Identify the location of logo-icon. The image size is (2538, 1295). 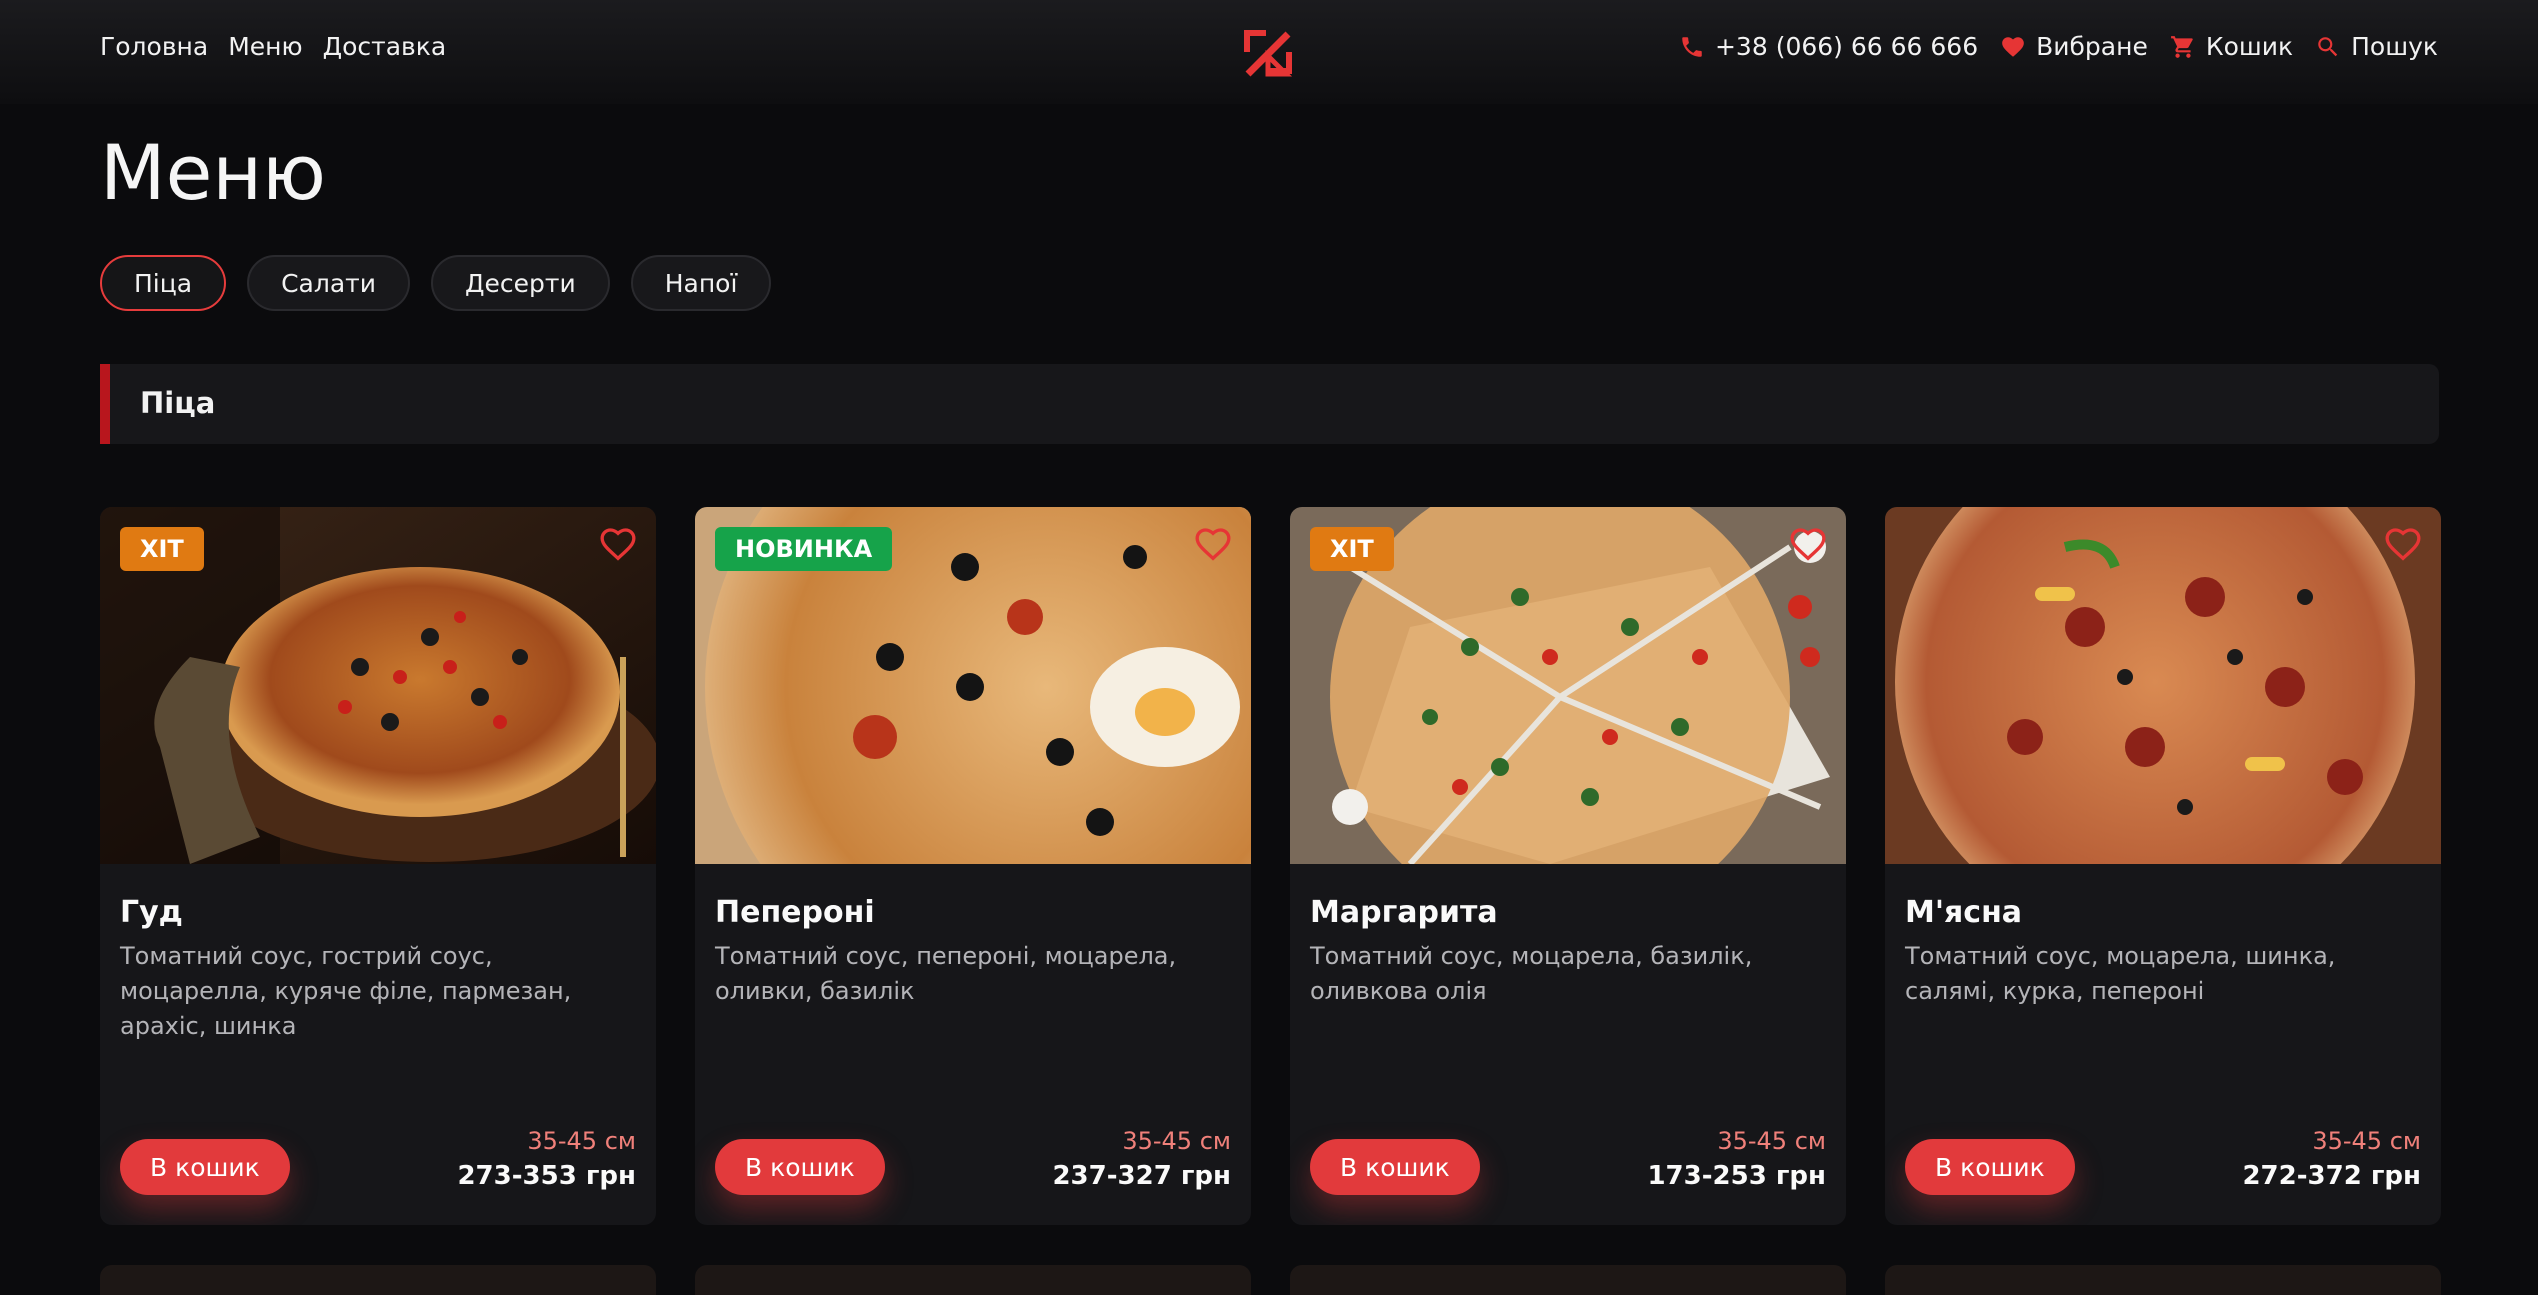
(1268, 52).